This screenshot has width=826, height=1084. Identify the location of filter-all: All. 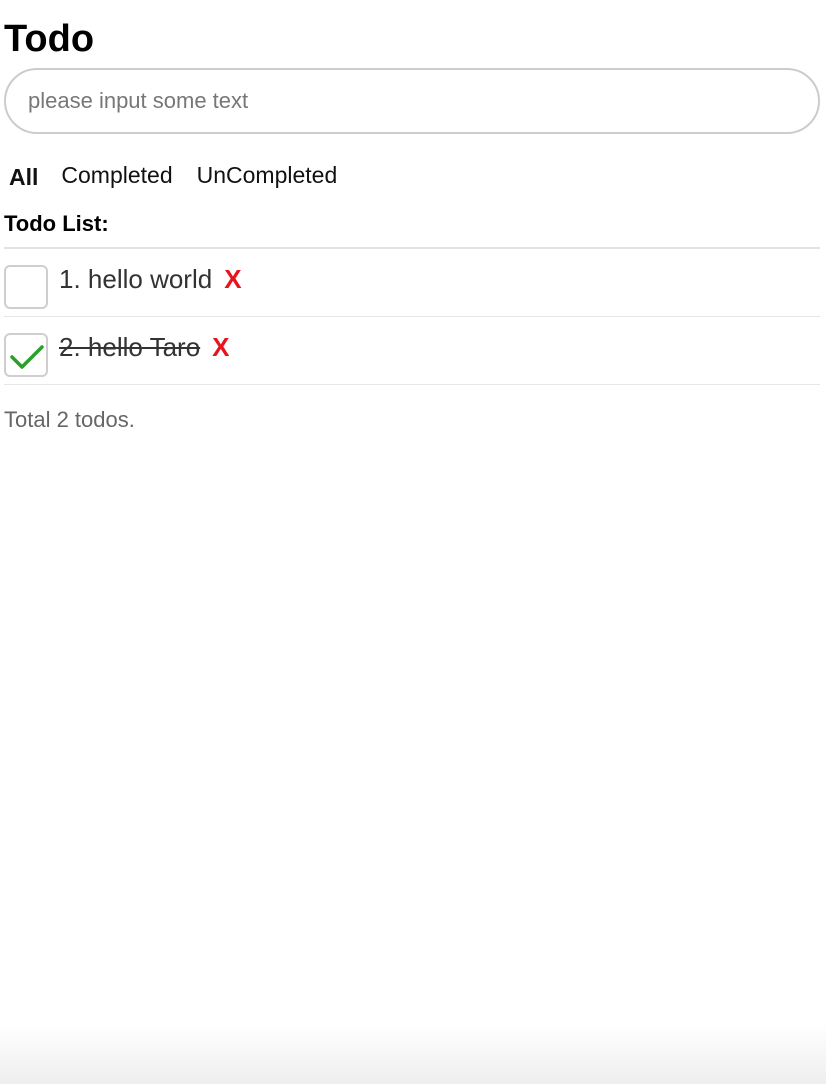
(23, 175).